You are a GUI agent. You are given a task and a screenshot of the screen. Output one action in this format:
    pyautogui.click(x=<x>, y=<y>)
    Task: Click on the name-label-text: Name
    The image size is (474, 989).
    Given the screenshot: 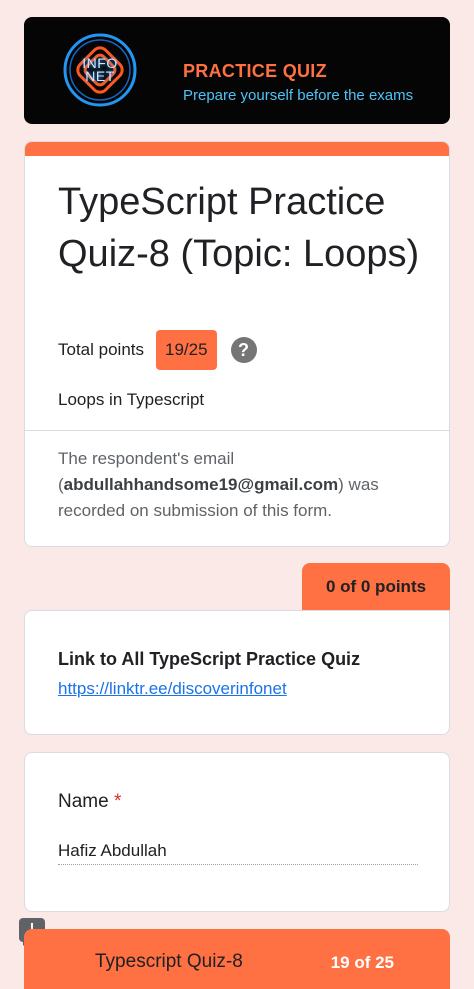 What is the action you would take?
    pyautogui.click(x=83, y=801)
    